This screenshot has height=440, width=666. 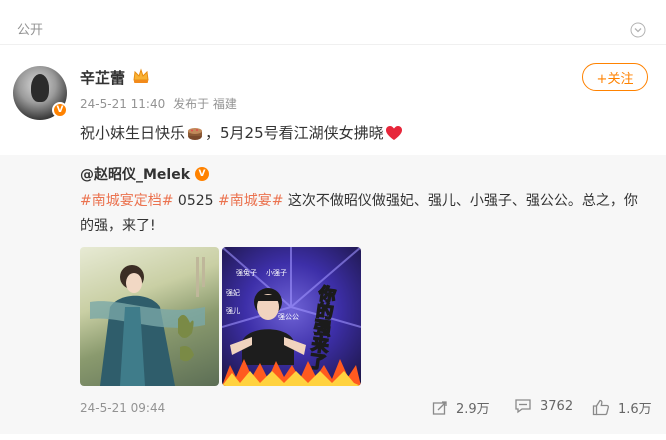 What do you see at coordinates (30, 30) in the screenshot?
I see `visibility-label: 公开` at bounding box center [30, 30].